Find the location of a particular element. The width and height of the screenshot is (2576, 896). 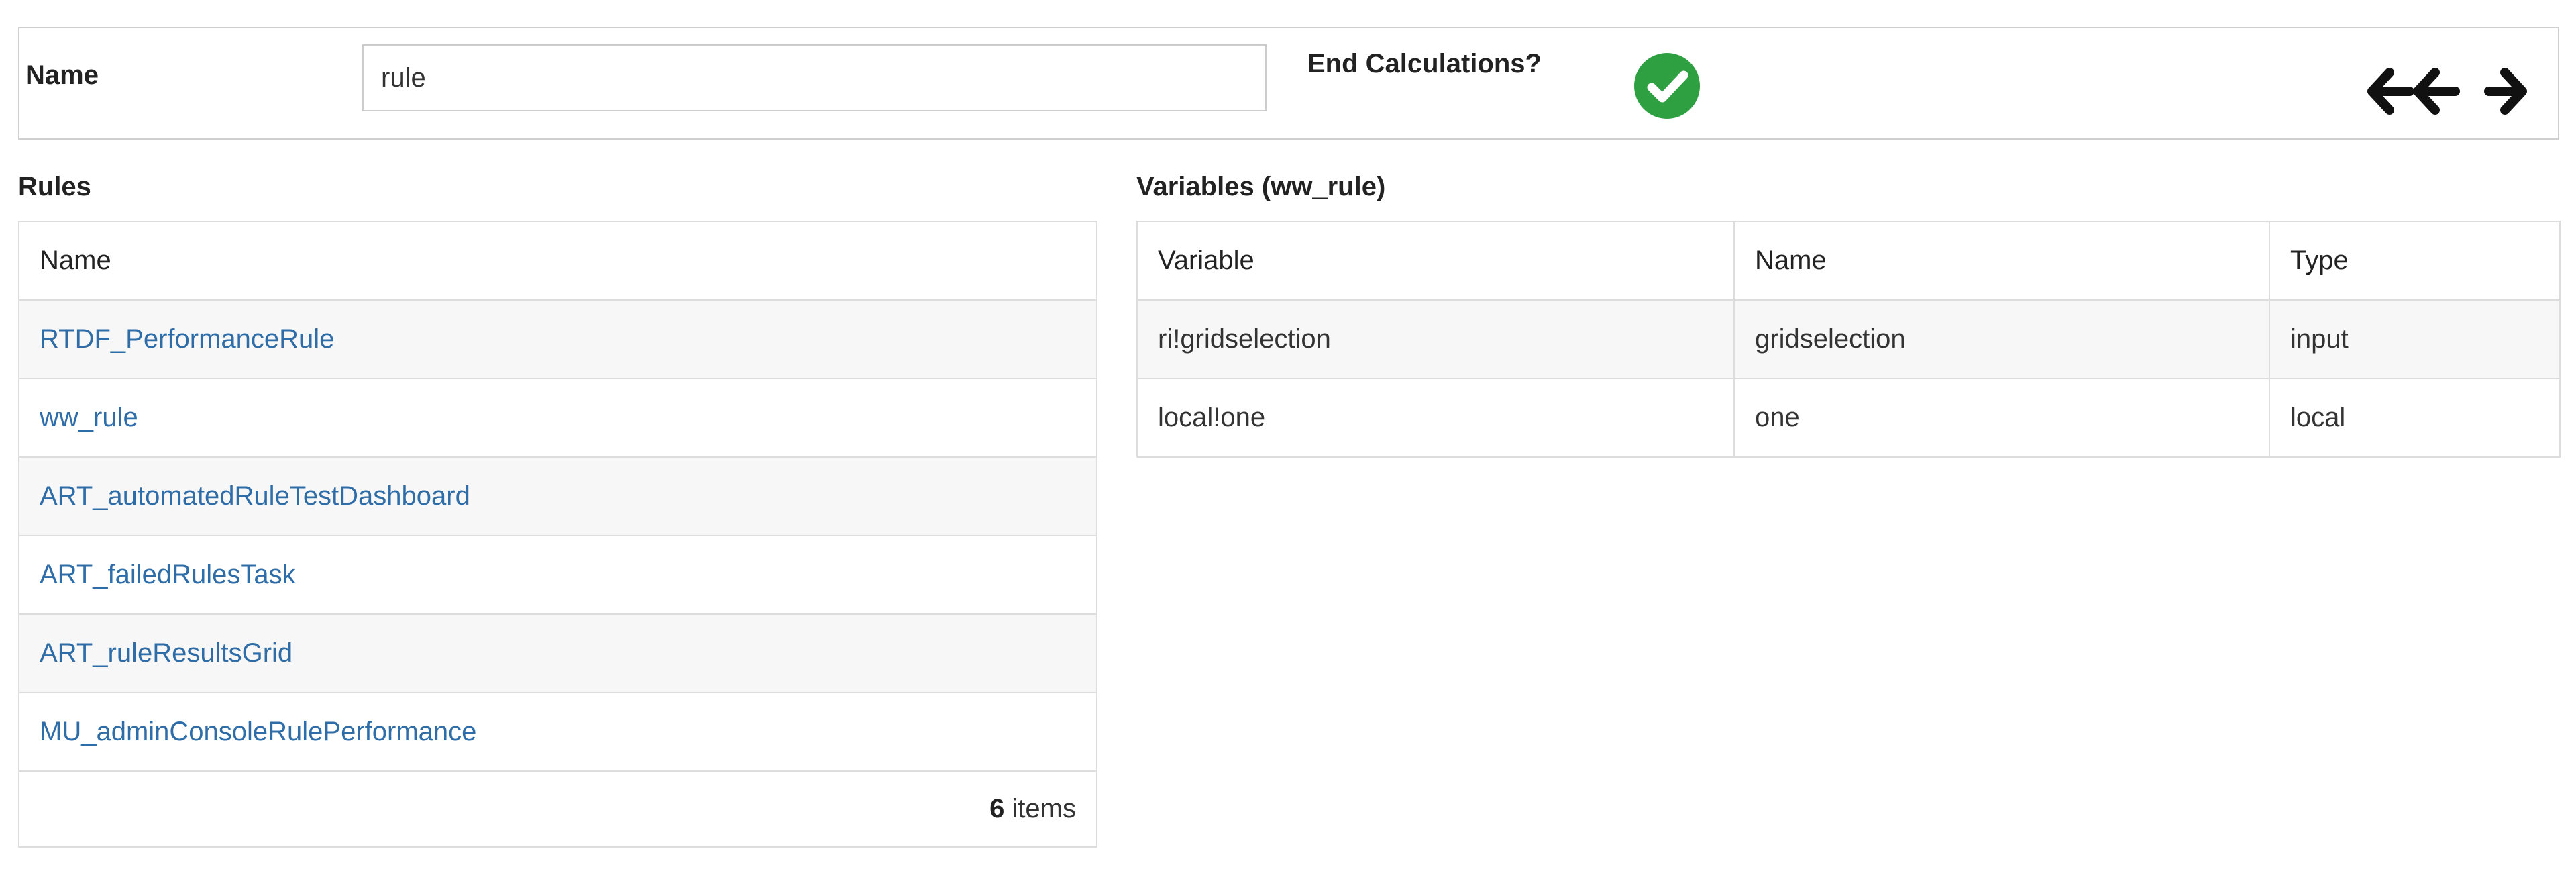

name-label: Name is located at coordinates (62, 75).